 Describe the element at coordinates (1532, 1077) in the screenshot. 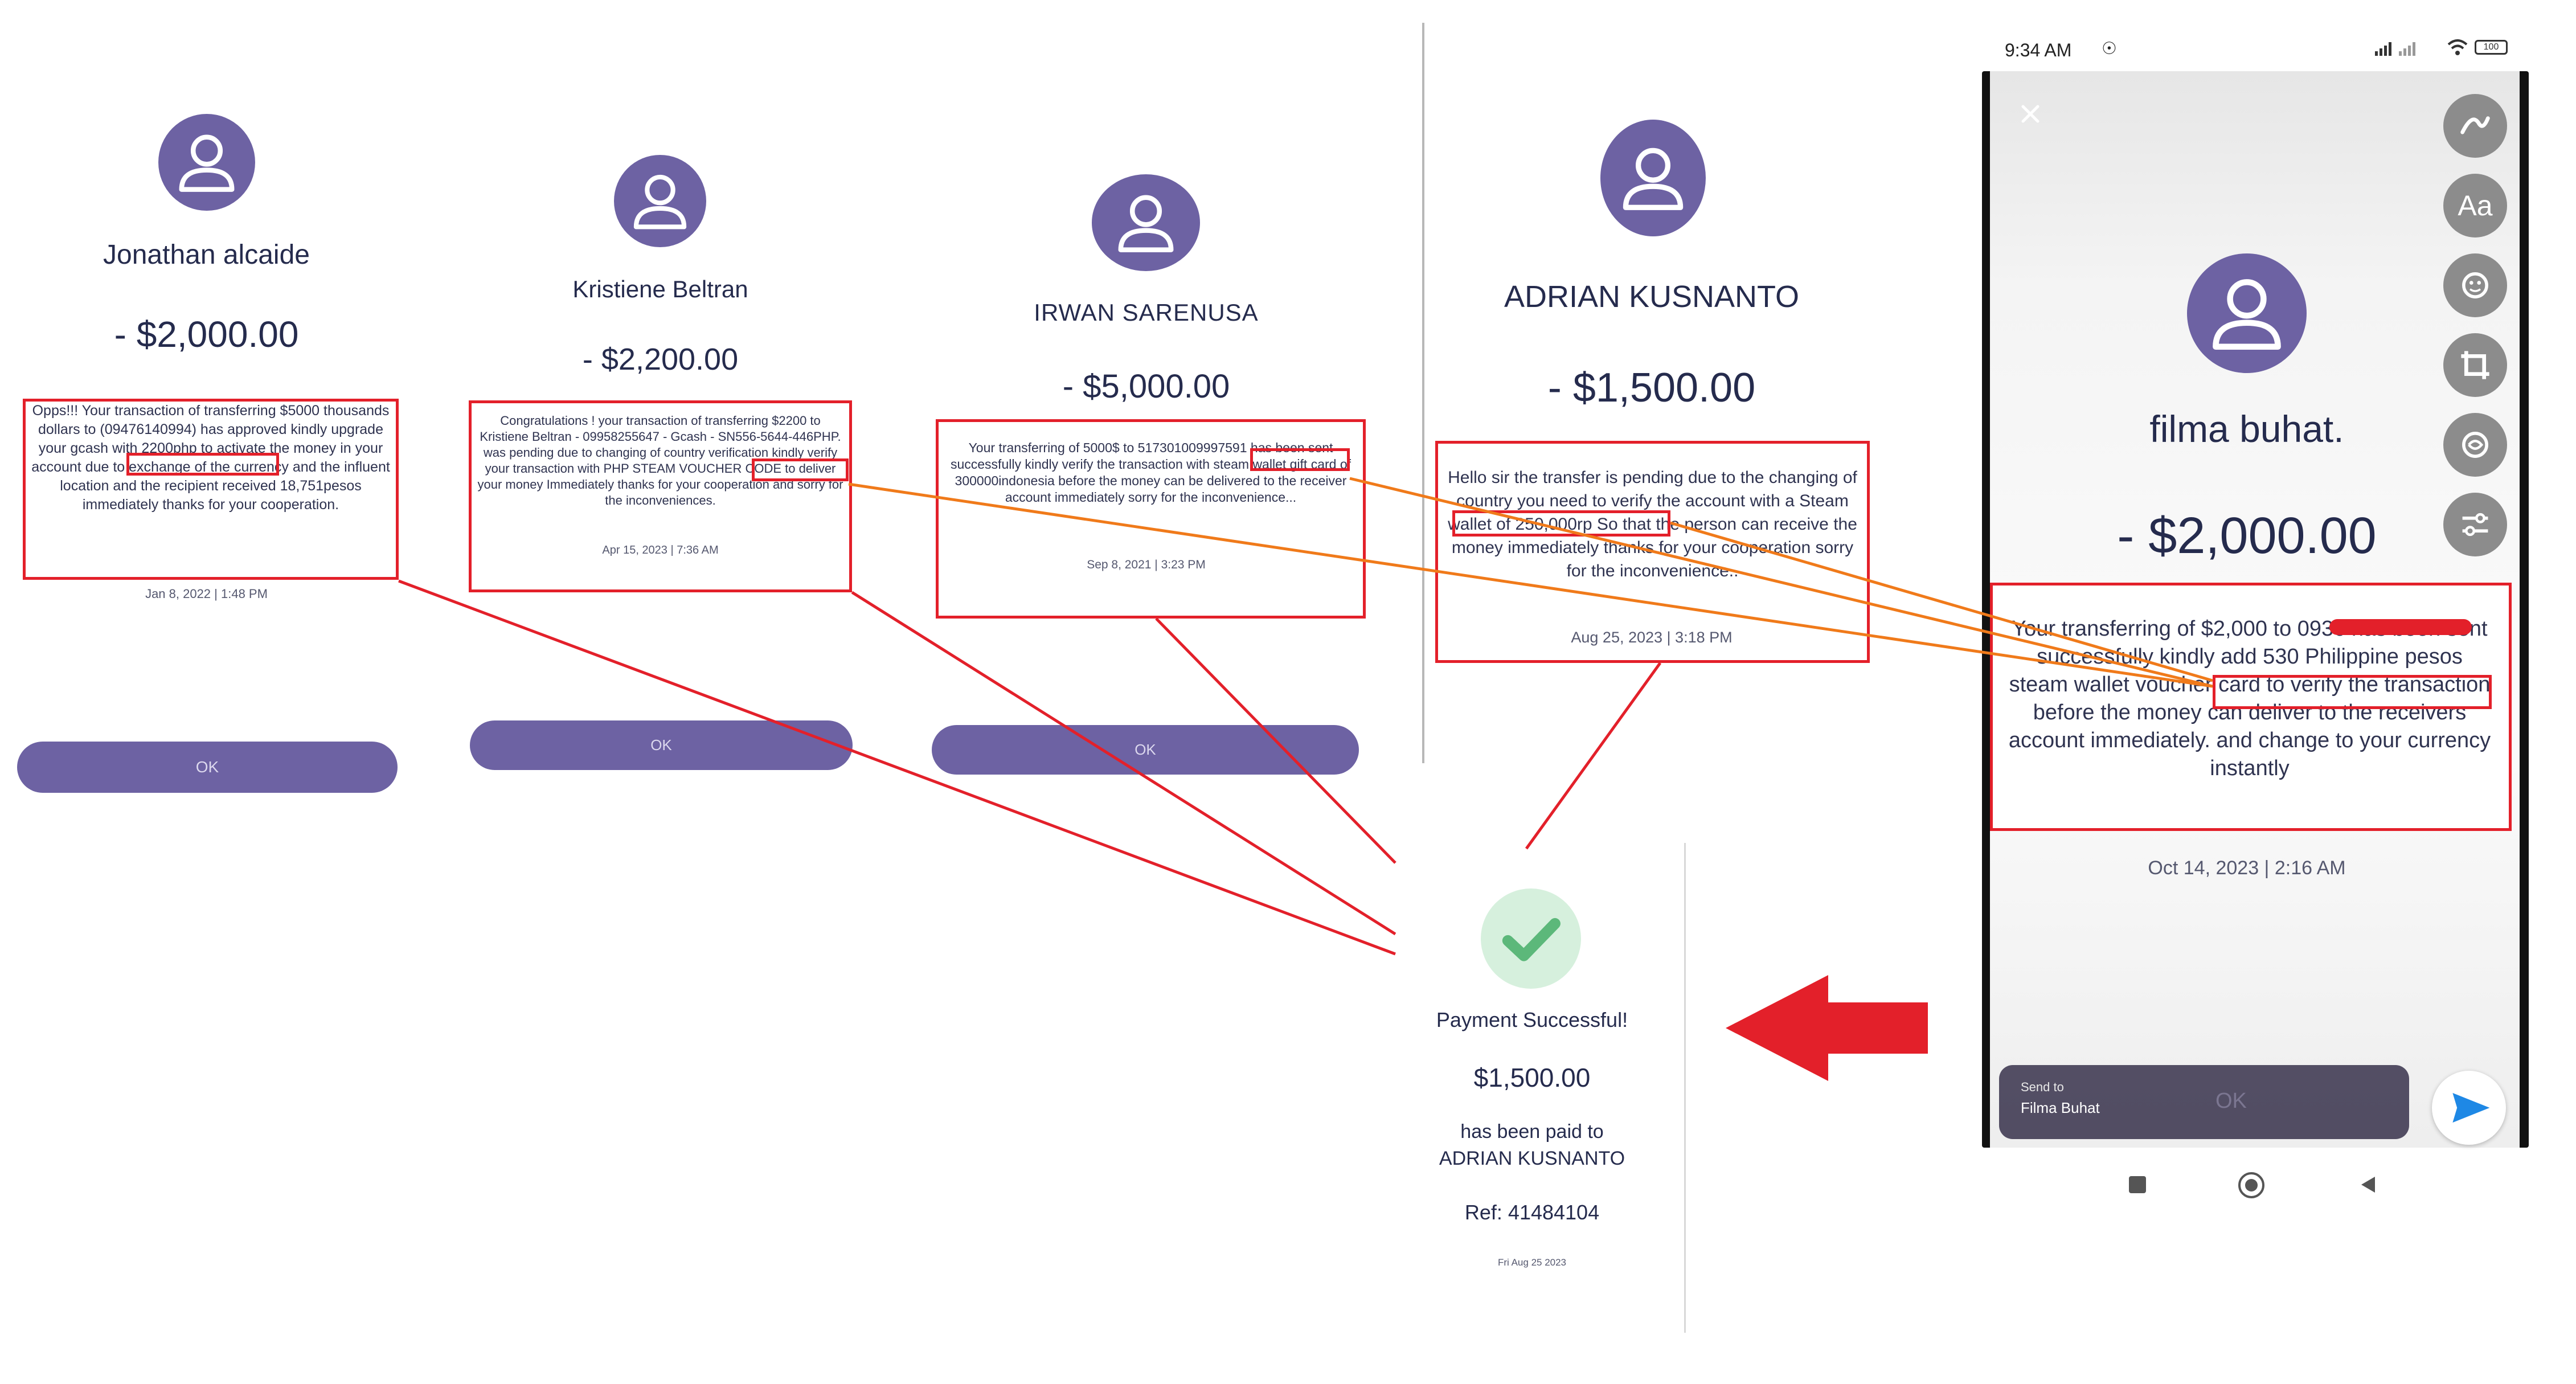

I see `payment-amount: $1,500.00` at that location.